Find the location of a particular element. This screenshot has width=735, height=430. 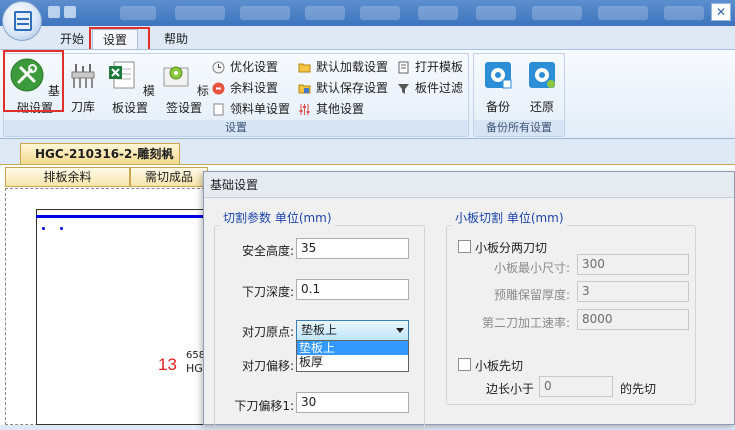

default-save-settings-label: 默认保存设置 is located at coordinates (352, 88).